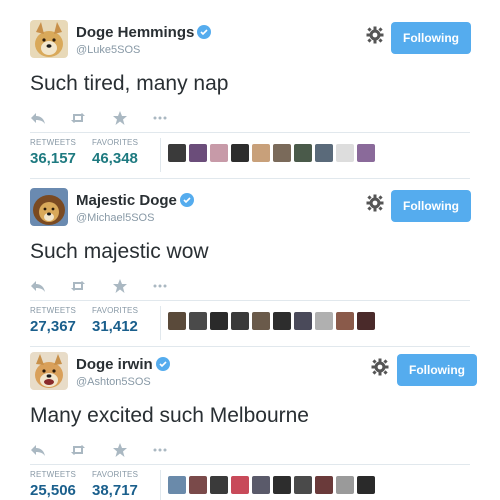  Describe the element at coordinates (115, 326) in the screenshot. I see `favorites-count: 31,412` at that location.